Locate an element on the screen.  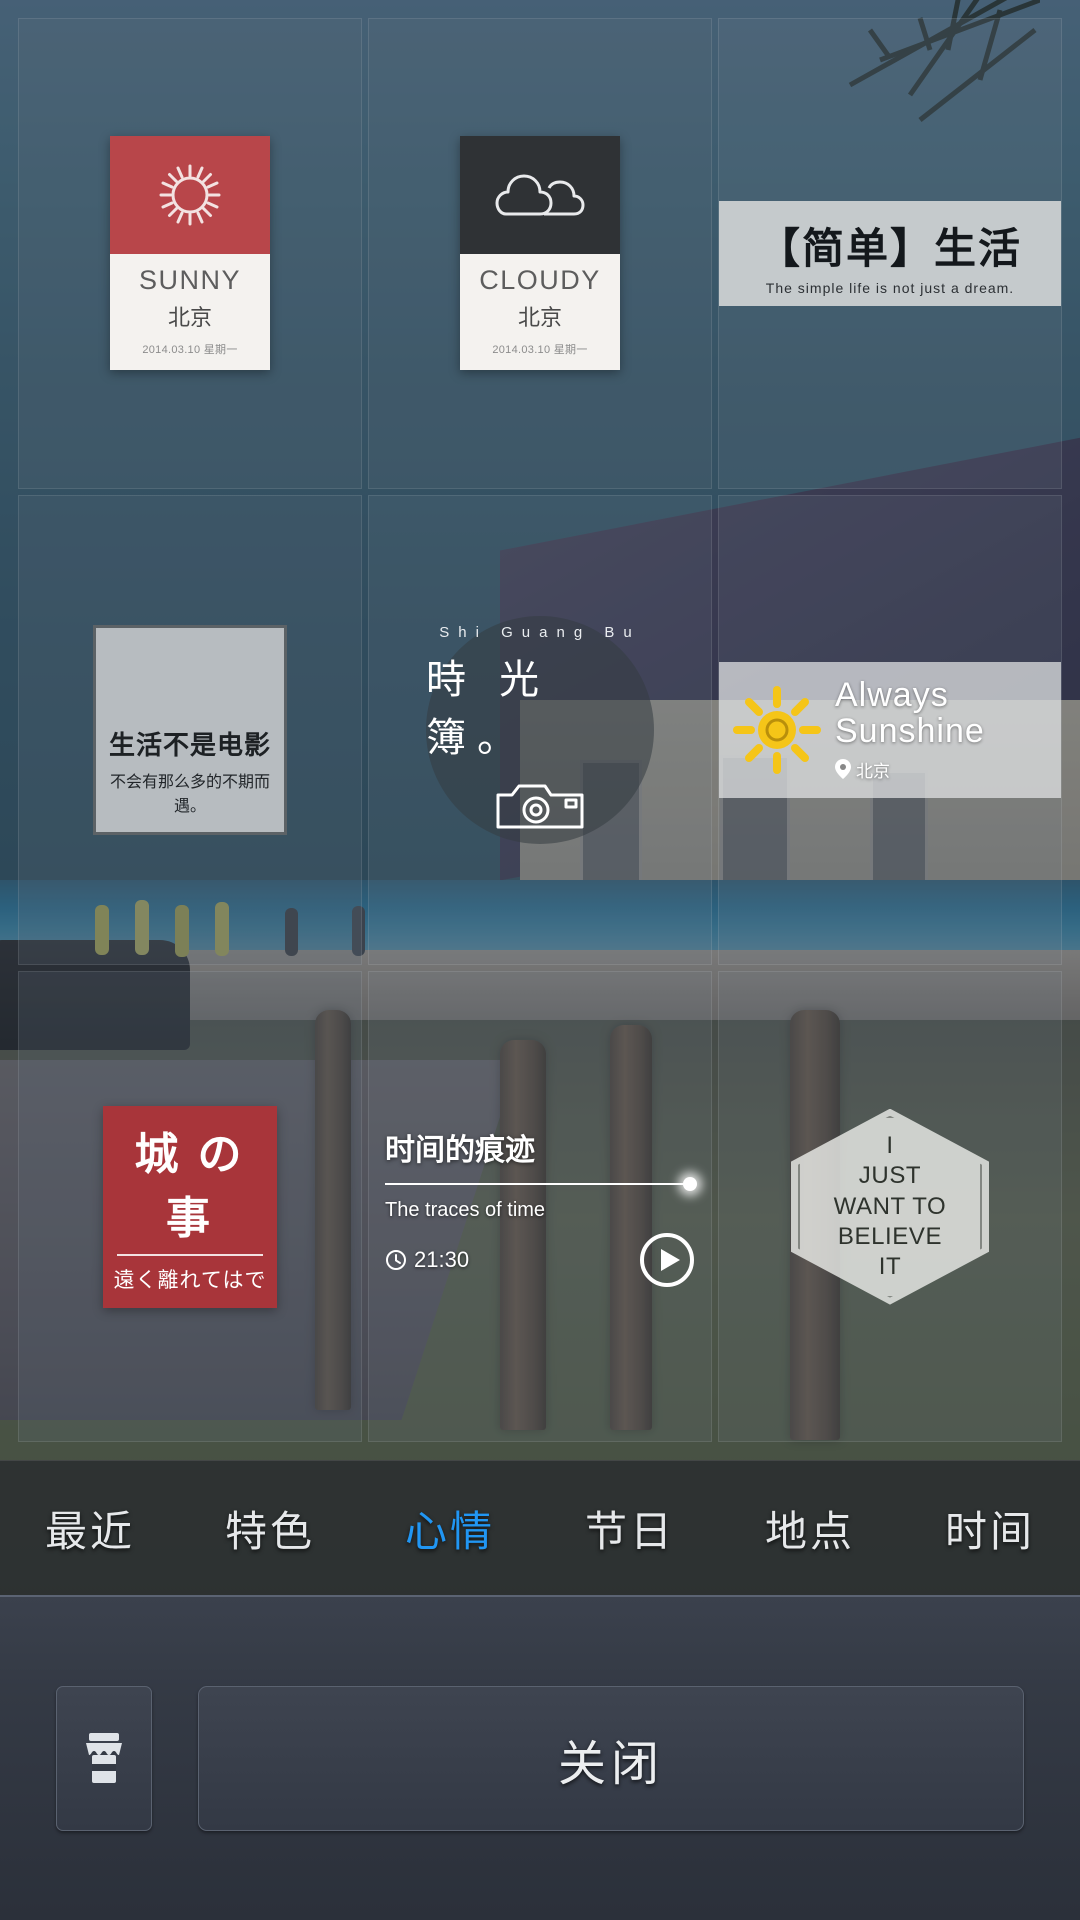
always-sunshine-card: Always Sunshine 北京 is located at coordinates (890, 730).